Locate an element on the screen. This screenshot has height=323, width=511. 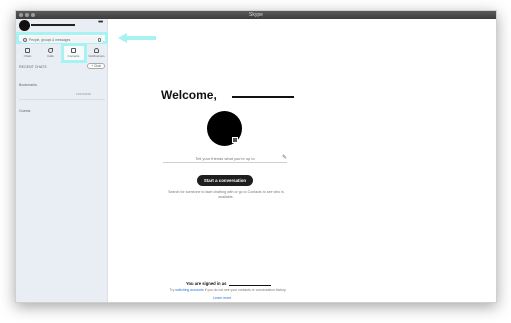
camera-icon is located at coordinates (235, 140).